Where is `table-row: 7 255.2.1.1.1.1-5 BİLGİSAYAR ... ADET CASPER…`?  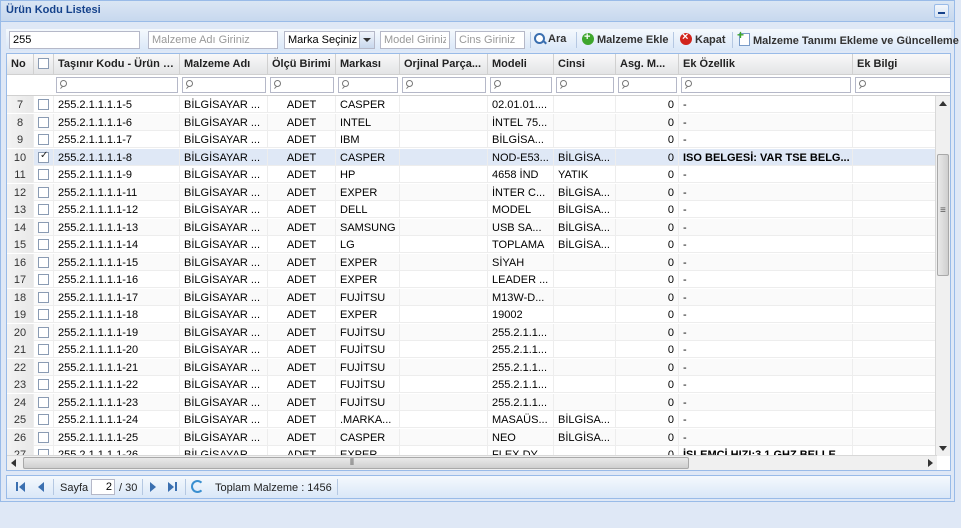 table-row: 7 255.2.1.1.1.1-5 BİLGİSAYAR ... ADET CASPER… is located at coordinates (472, 104).